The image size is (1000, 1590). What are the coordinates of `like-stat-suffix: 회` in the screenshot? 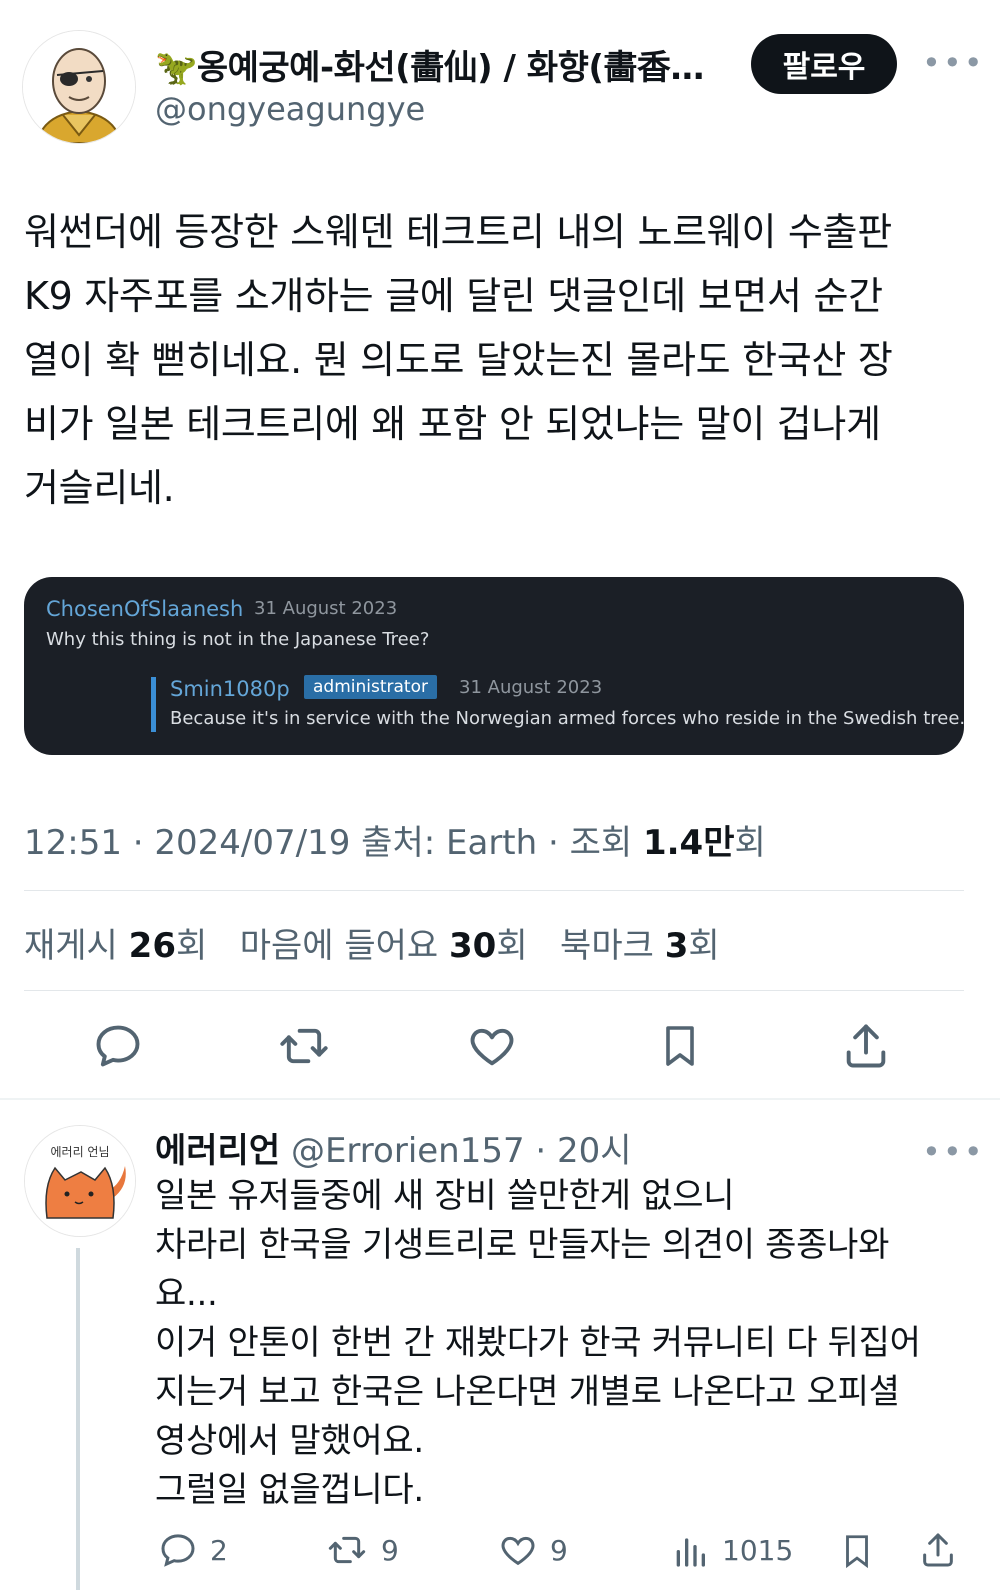 It's located at (512, 946).